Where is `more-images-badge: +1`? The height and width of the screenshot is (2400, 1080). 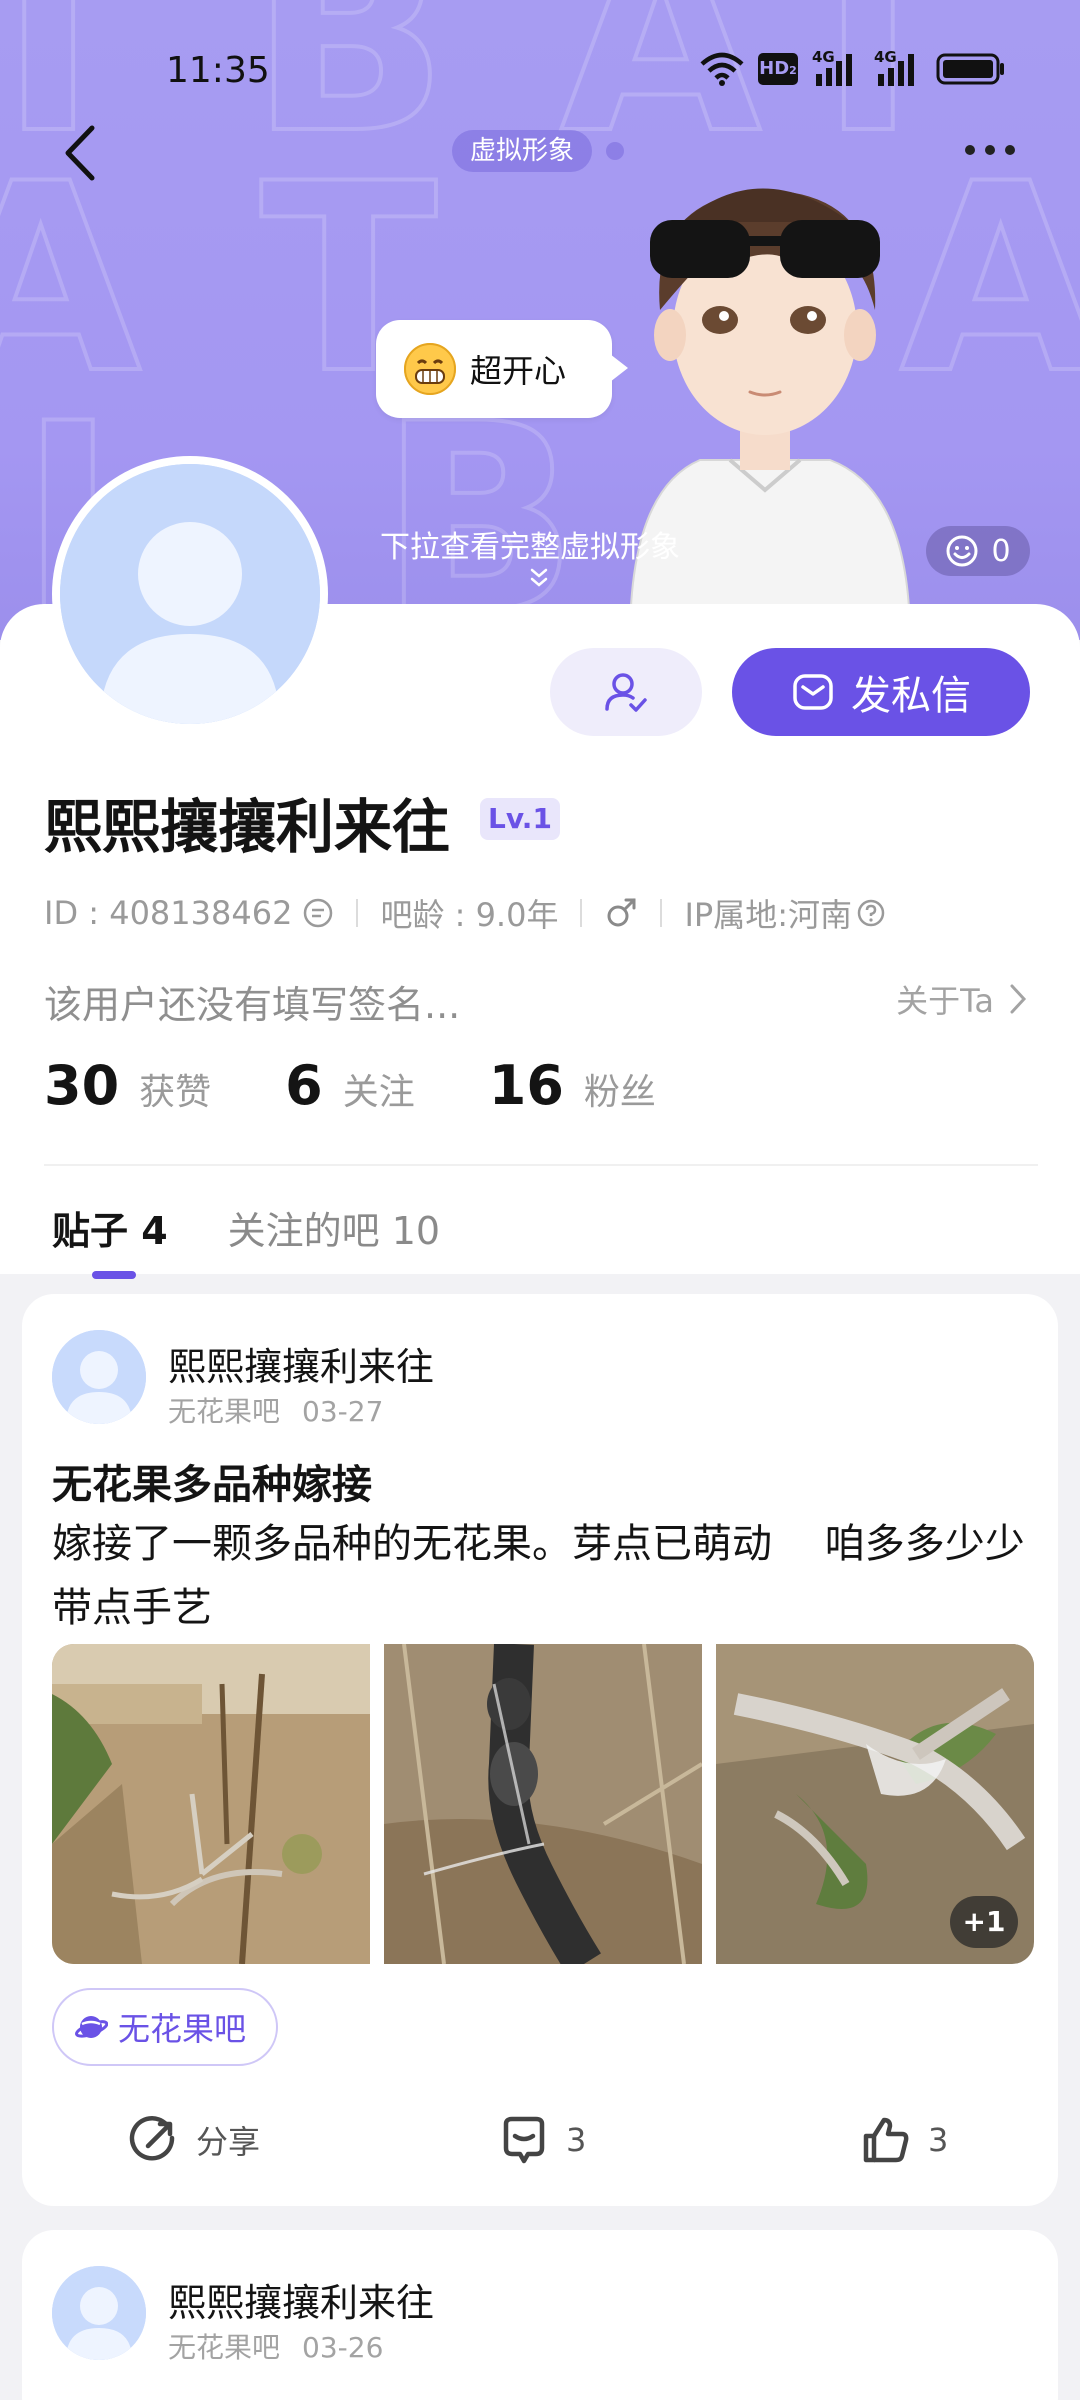 more-images-badge: +1 is located at coordinates (984, 1922).